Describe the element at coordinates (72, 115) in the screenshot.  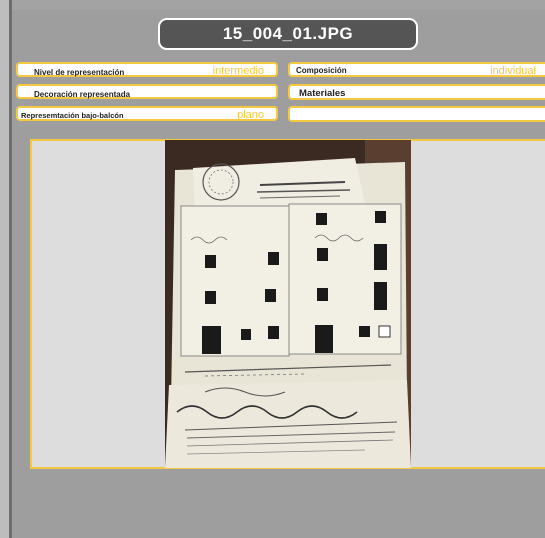
I see `field-label: Represemtación bajo-balcón` at that location.